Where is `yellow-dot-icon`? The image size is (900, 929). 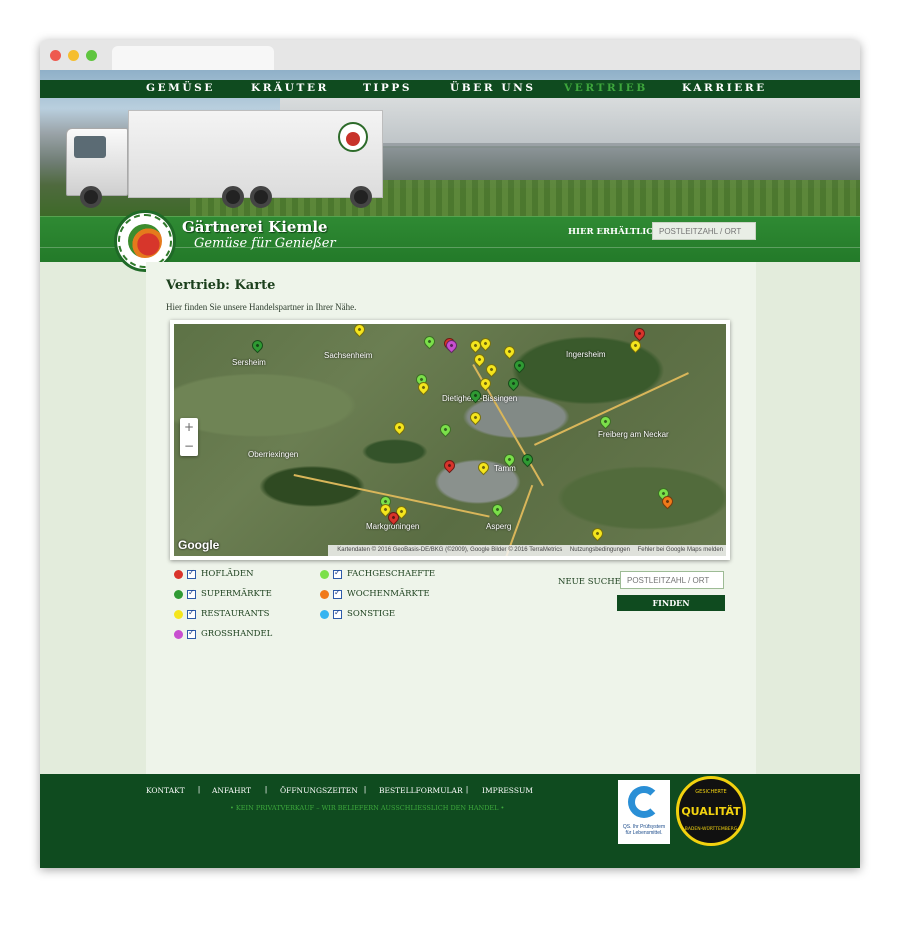
yellow-dot-icon is located at coordinates (178, 614).